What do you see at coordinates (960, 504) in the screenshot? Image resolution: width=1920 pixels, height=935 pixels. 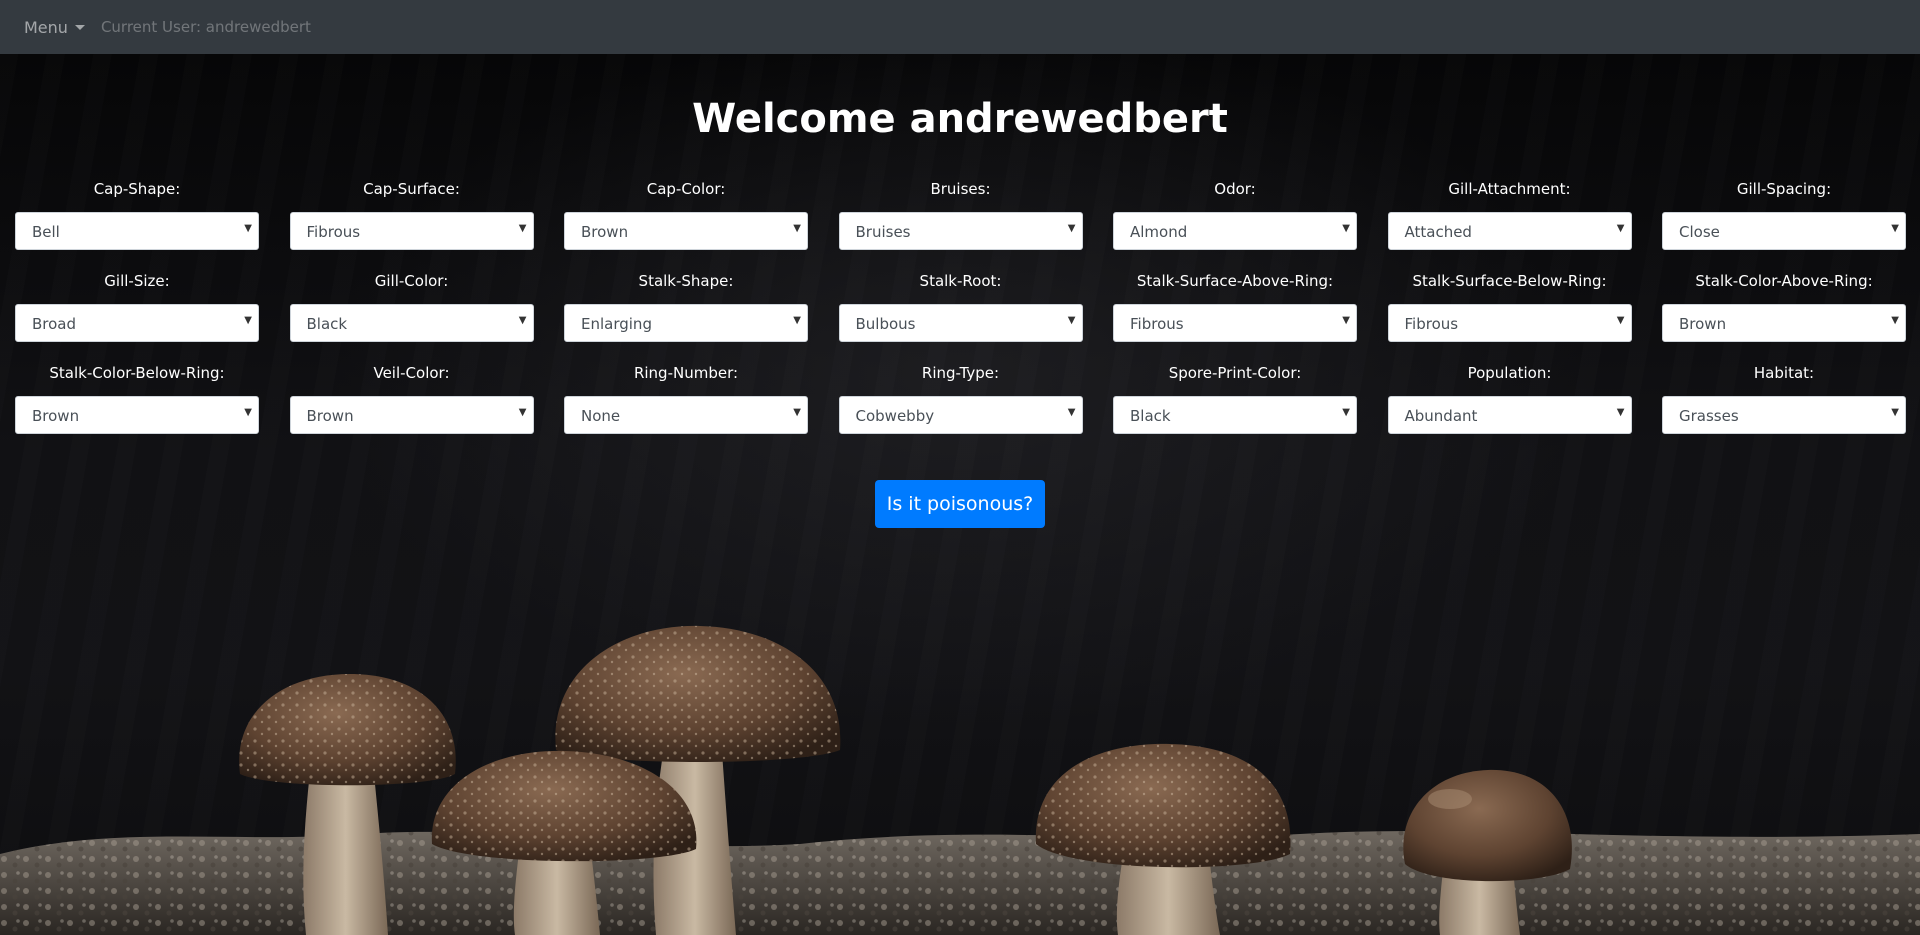 I see `is-it-poisonous-button: Is it poisonous?` at bounding box center [960, 504].